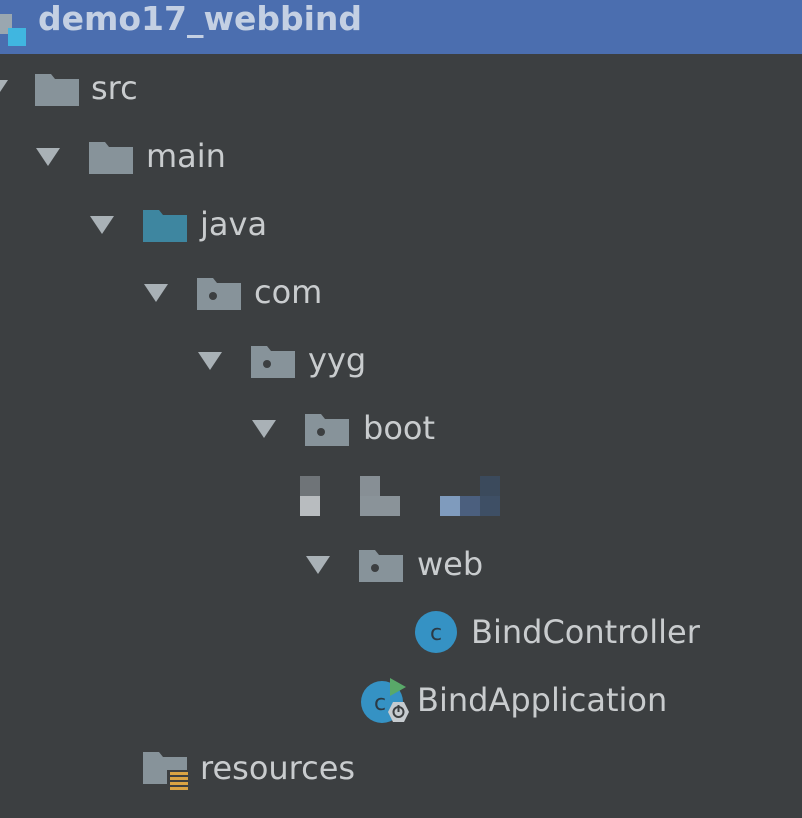 The image size is (802, 818). What do you see at coordinates (13, 30) in the screenshot?
I see `project-module-icon` at bounding box center [13, 30].